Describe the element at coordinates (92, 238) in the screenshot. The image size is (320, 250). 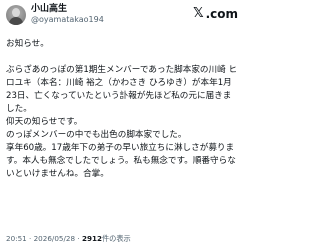
I see `views-count: 2912` at that location.